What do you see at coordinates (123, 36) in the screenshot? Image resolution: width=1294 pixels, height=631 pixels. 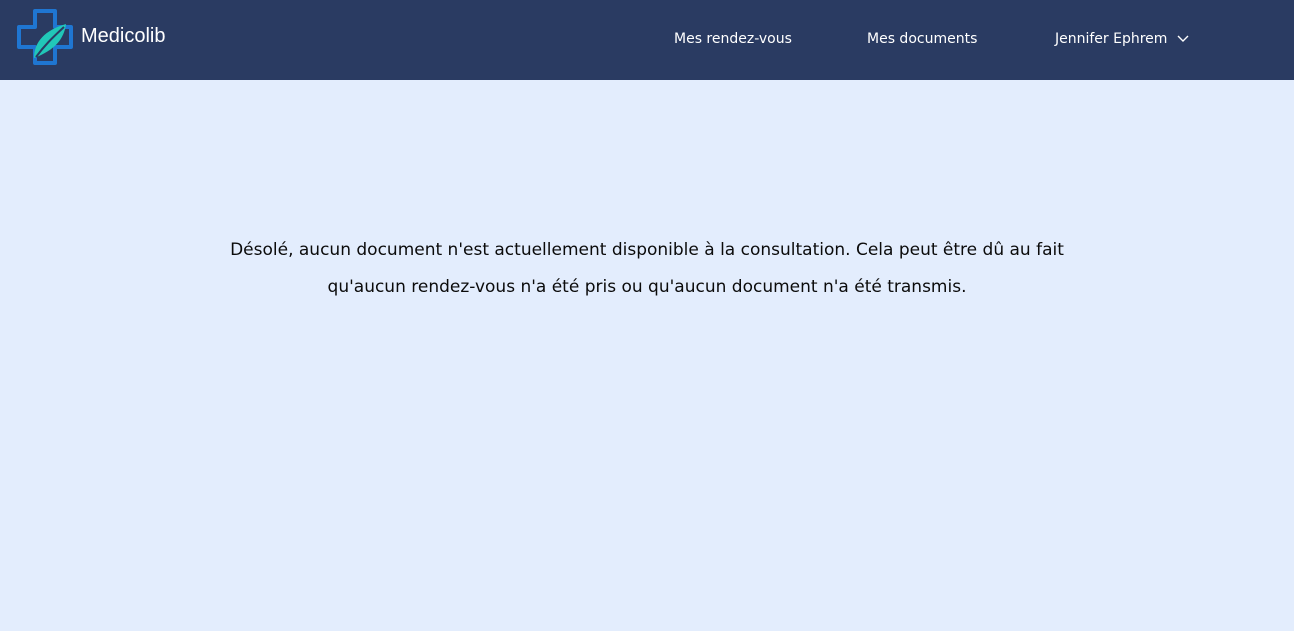 I see `brand-name: Medicolib` at bounding box center [123, 36].